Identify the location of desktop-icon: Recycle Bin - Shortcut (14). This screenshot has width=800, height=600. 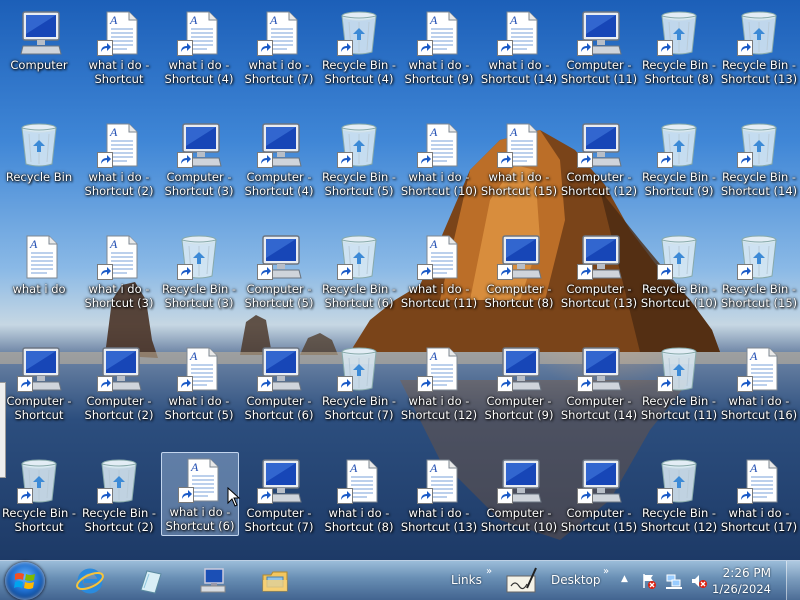
(759, 158).